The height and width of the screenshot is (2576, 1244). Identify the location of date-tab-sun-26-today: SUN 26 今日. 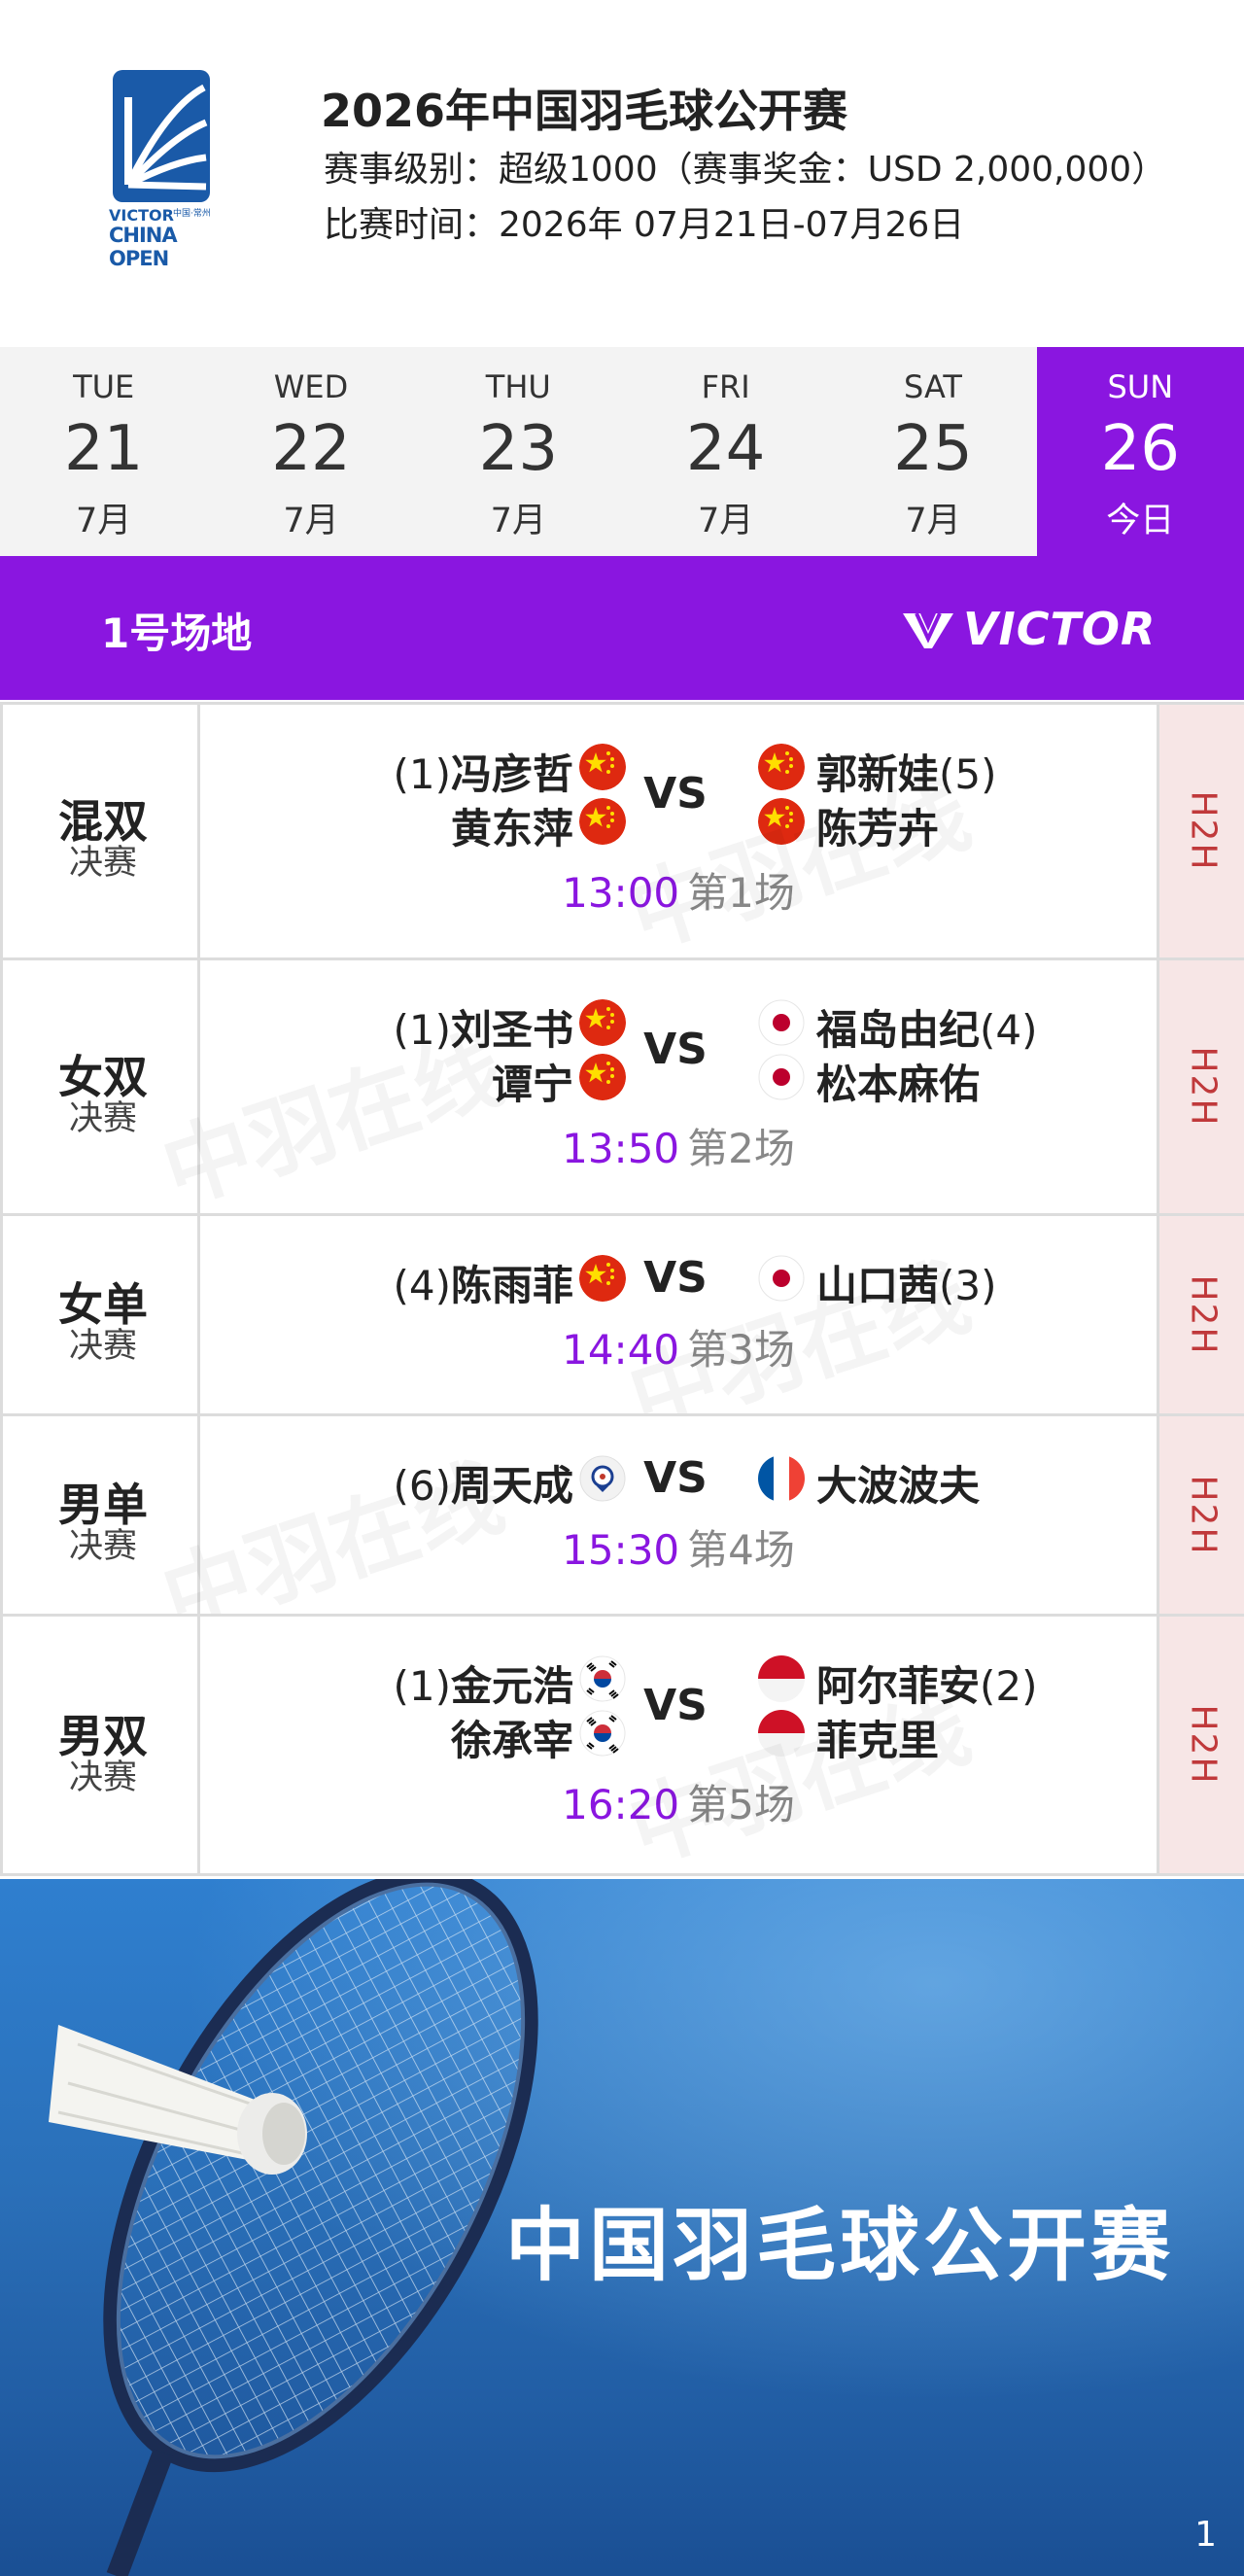
(1140, 452).